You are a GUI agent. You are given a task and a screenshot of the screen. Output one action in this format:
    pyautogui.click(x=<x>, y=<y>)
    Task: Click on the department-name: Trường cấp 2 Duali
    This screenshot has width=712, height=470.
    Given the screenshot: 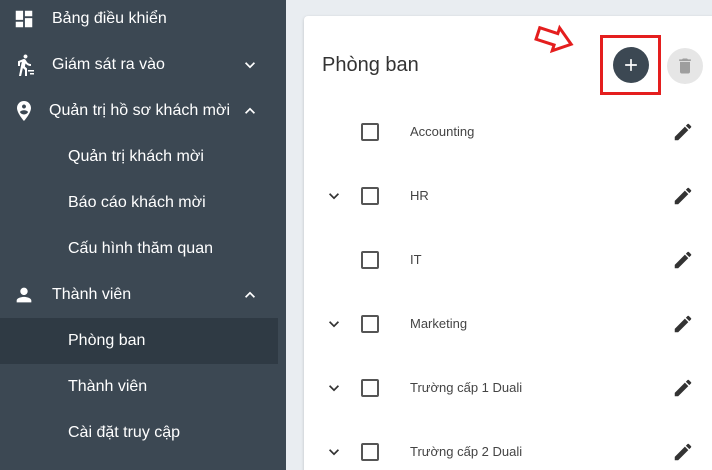 What is the action you would take?
    pyautogui.click(x=466, y=451)
    